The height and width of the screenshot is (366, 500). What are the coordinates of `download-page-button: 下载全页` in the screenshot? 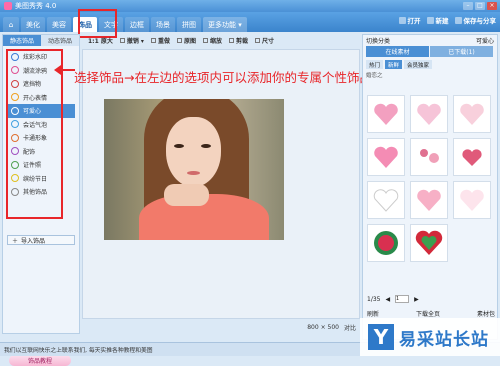 It's located at (428, 313).